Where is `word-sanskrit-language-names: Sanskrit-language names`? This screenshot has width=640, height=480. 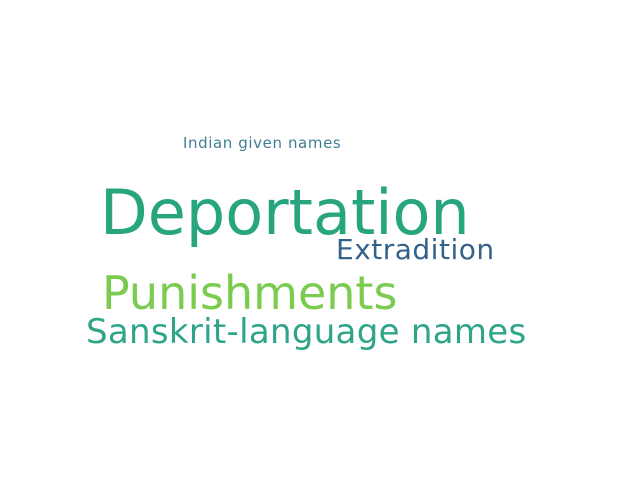
word-sanskrit-language-names: Sanskrit-language names is located at coordinates (306, 332).